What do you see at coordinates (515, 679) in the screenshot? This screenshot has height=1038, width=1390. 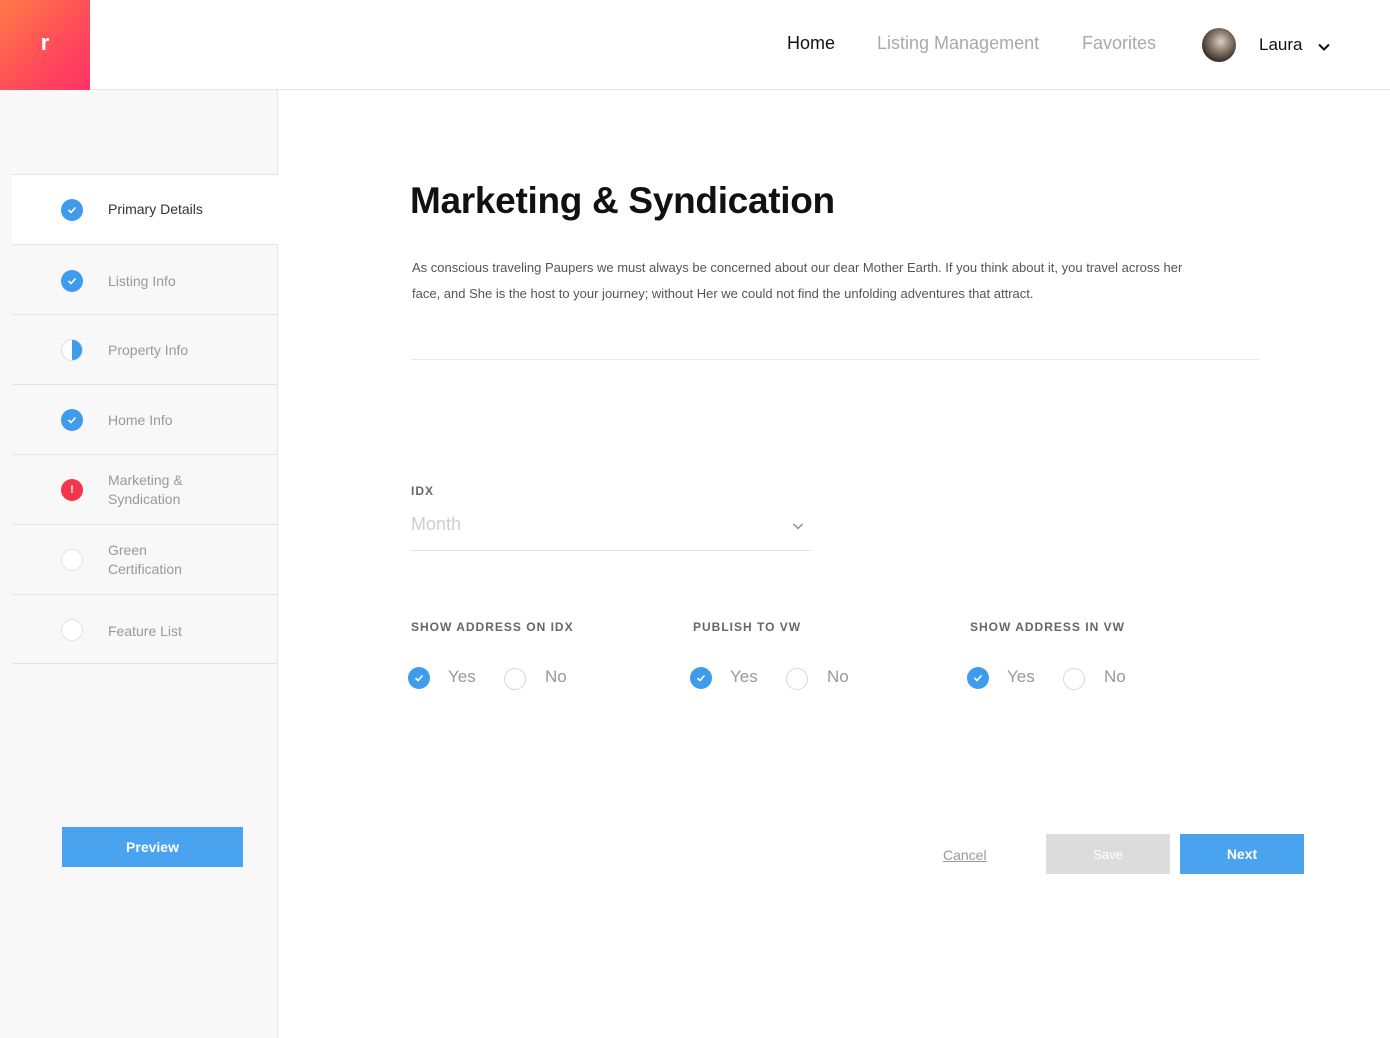 I see `show-address-idx-no-radio` at bounding box center [515, 679].